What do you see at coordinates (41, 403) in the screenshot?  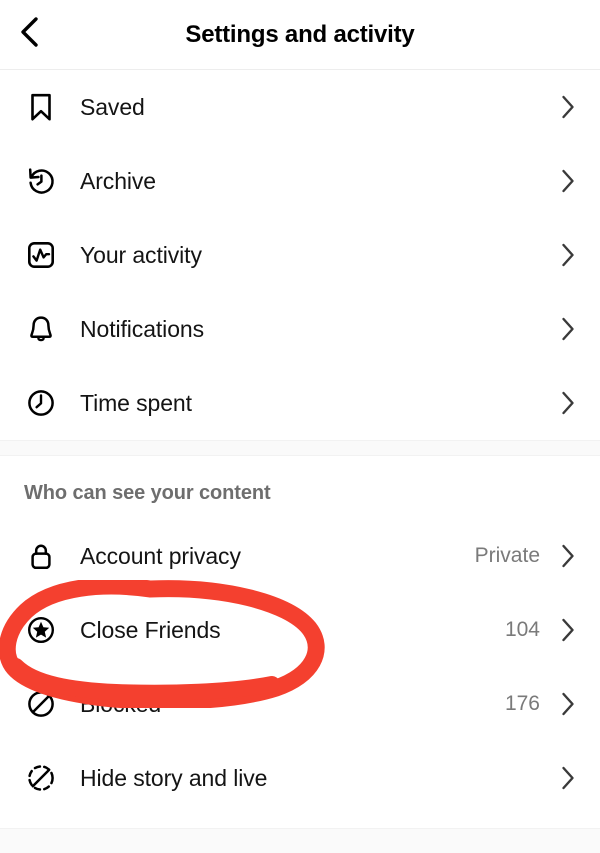 I see `clock-icon` at bounding box center [41, 403].